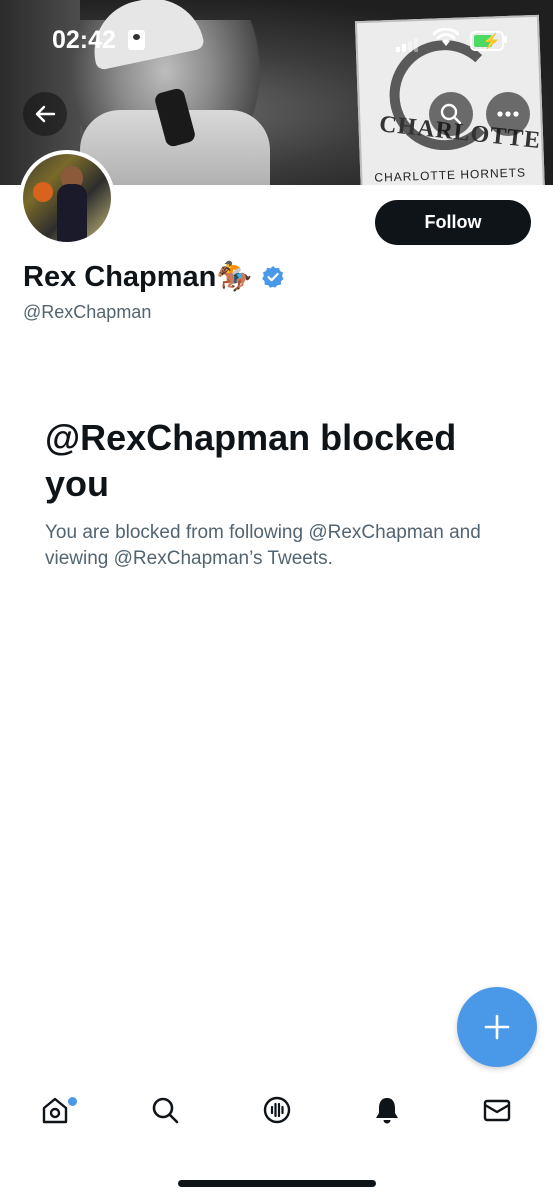 The width and height of the screenshot is (553, 1200). I want to click on notifications-icon, so click(387, 1111).